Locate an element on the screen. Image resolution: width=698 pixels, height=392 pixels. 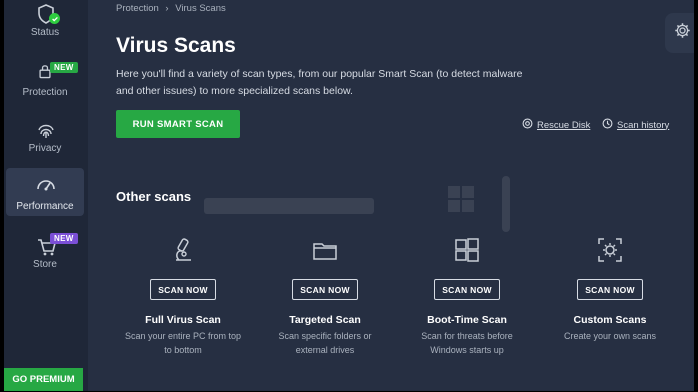
sidebar-item-label: Store is located at coordinates (45, 264).